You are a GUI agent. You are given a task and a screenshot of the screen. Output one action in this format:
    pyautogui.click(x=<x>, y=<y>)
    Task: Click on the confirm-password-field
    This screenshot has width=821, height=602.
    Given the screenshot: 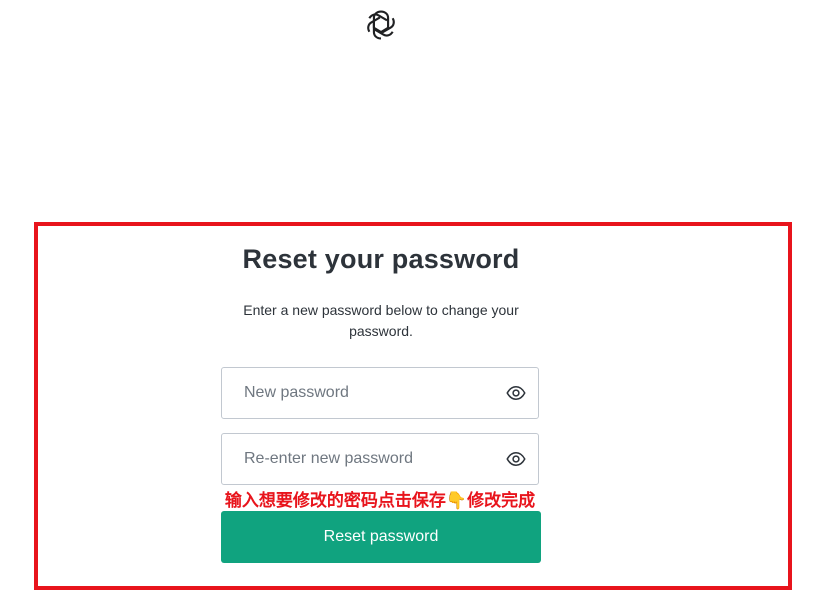 What is the action you would take?
    pyautogui.click(x=380, y=459)
    